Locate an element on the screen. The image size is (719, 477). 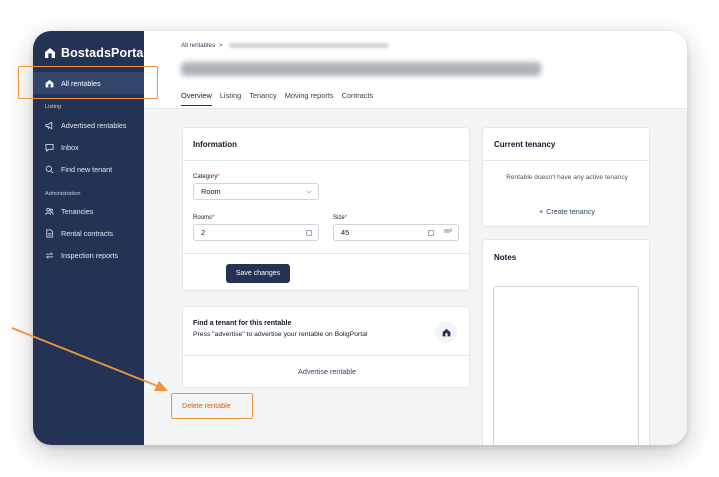
sidebar-item-rental-contracts: Rental contracts is located at coordinates (88, 233).